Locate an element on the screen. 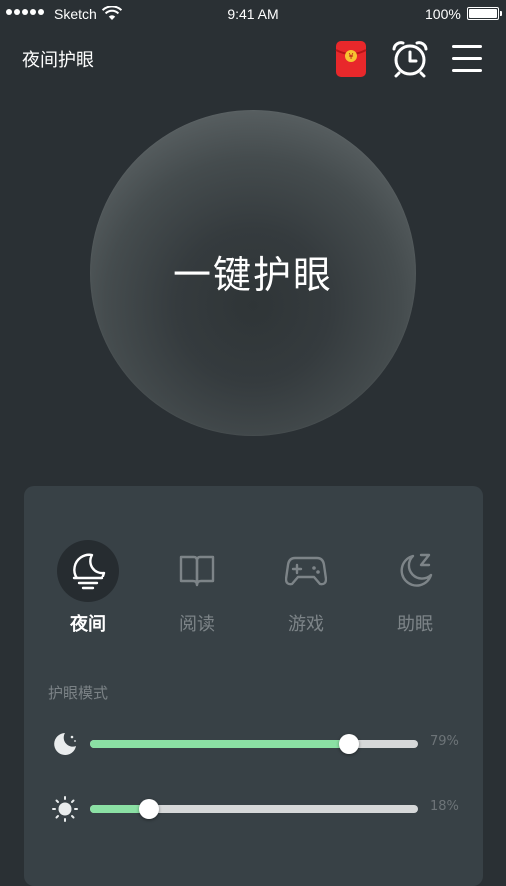 The height and width of the screenshot is (886, 506). filter-slider-percent: 79% is located at coordinates (444, 741).